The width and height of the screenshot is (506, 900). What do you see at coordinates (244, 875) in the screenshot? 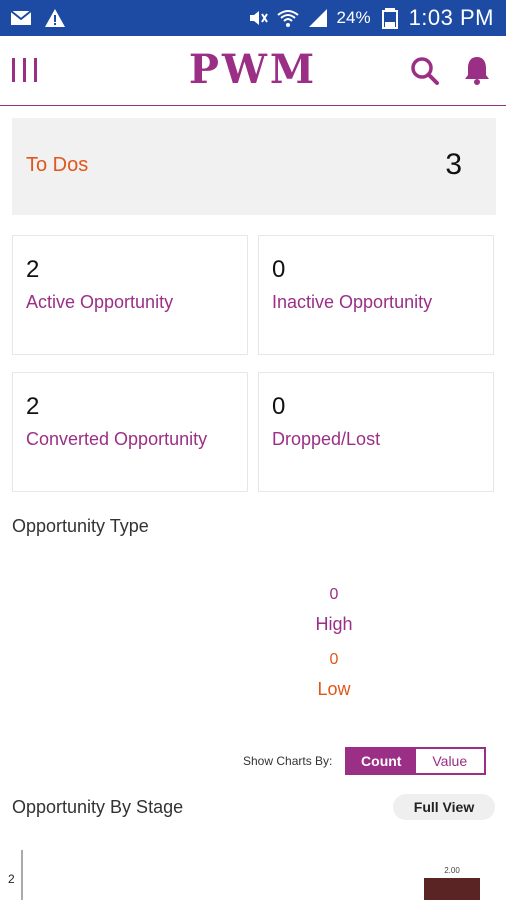
I see `opportunity-stage-chart: 2 2.00` at bounding box center [244, 875].